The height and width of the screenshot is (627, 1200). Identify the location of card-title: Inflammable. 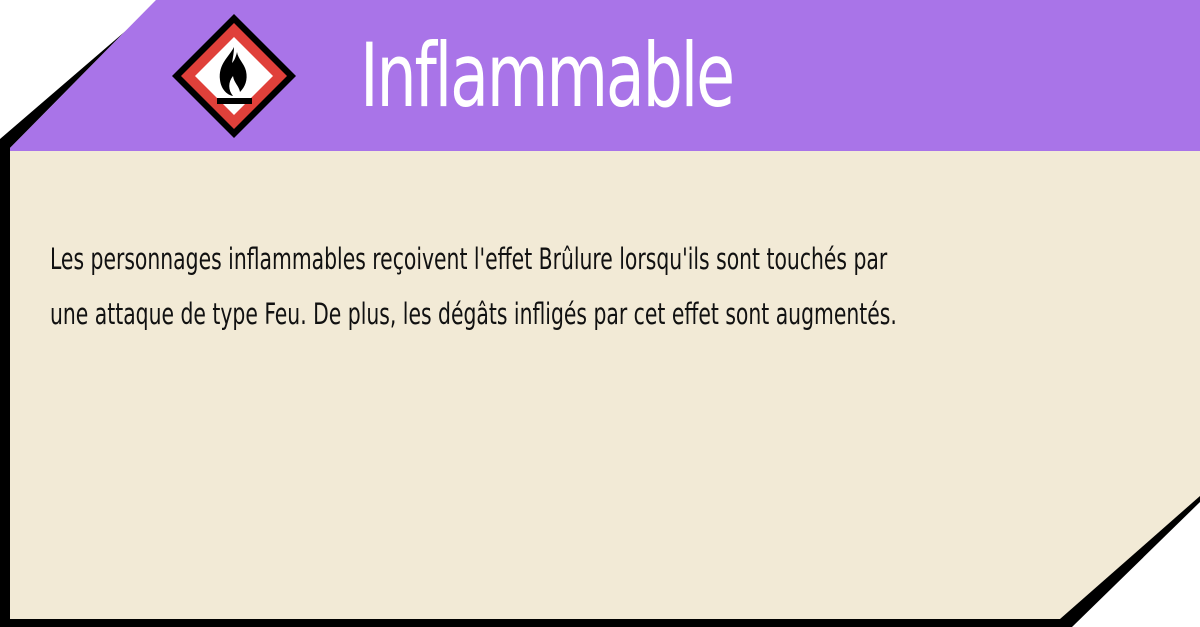
(547, 75).